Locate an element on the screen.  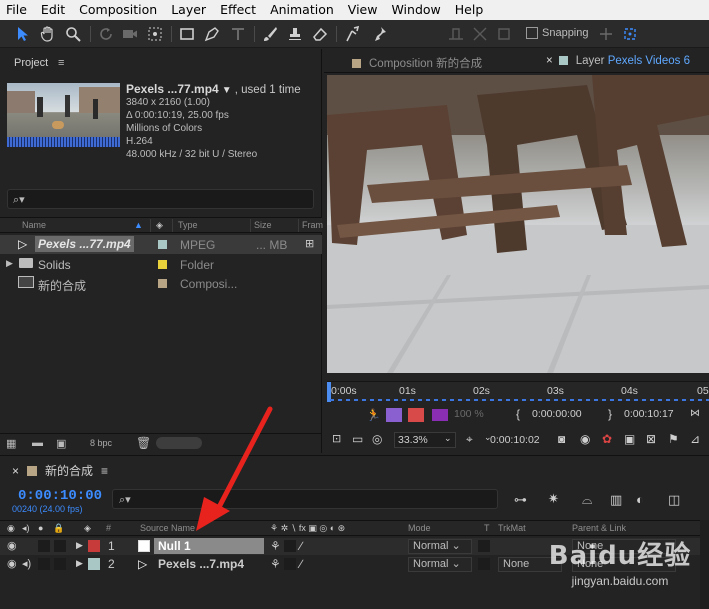
current-time: 0:00:10:02 is located at coordinates (515, 440).